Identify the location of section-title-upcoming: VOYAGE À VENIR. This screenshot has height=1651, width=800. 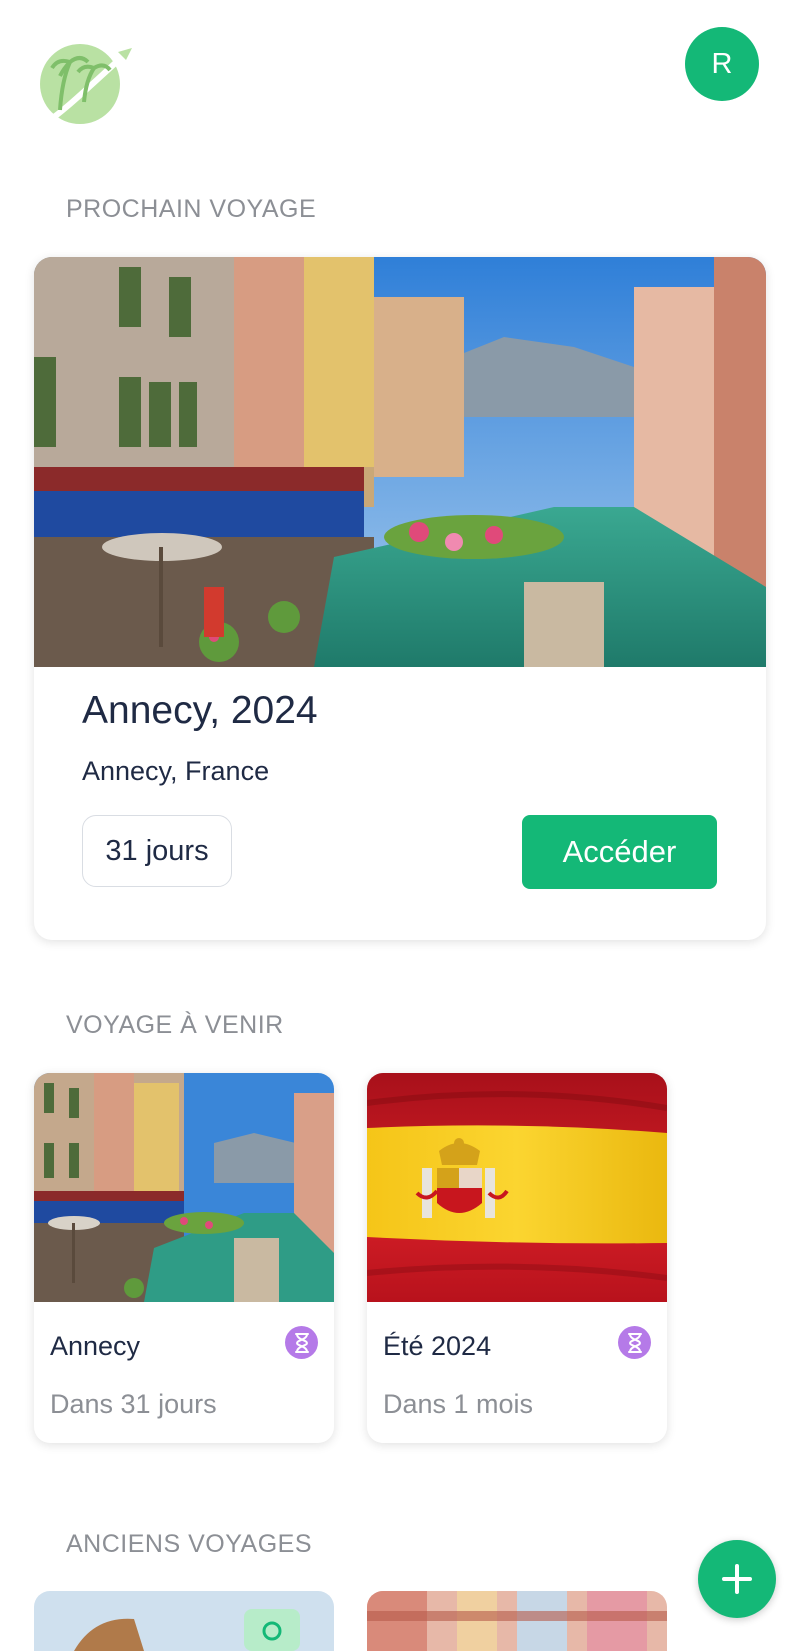
(175, 1025).